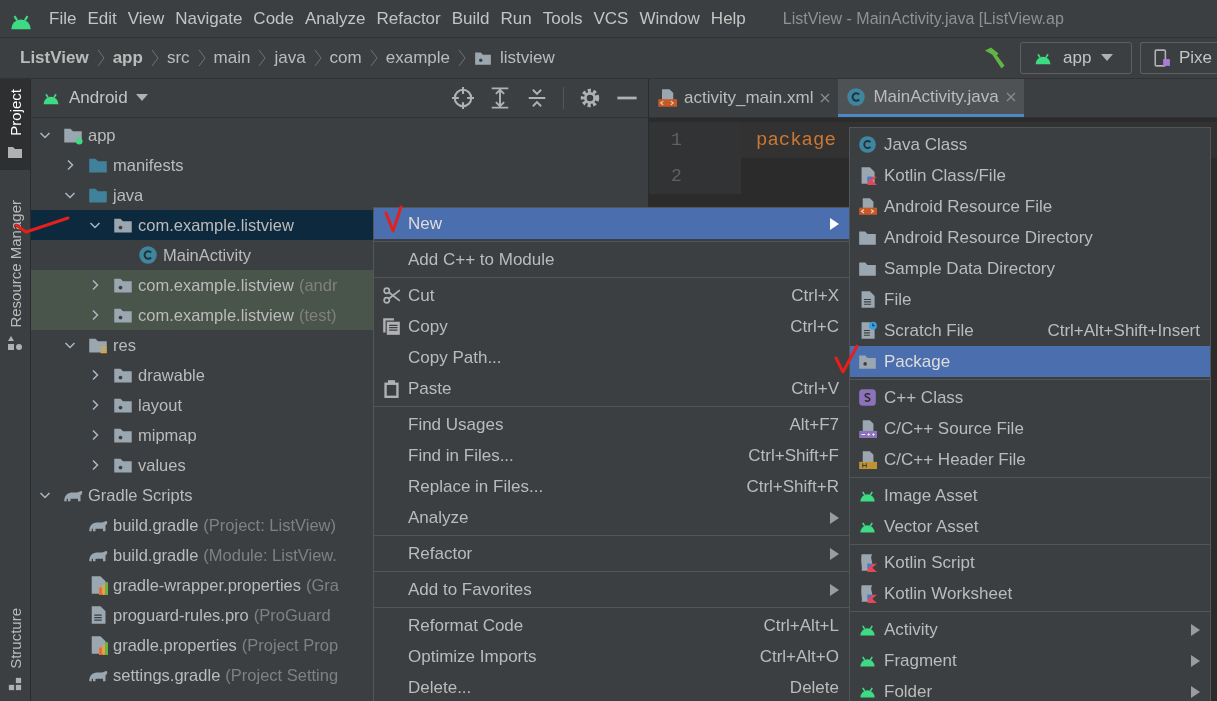  Describe the element at coordinates (167, 435) in the screenshot. I see `tree-label: mipmap` at that location.